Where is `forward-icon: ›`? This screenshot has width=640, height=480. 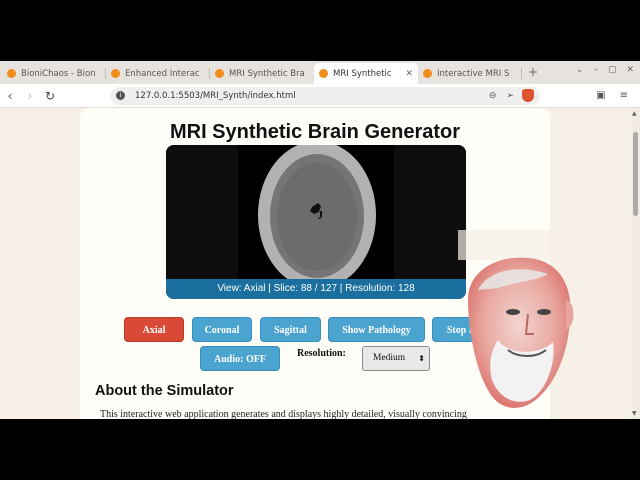 forward-icon: › is located at coordinates (30, 96).